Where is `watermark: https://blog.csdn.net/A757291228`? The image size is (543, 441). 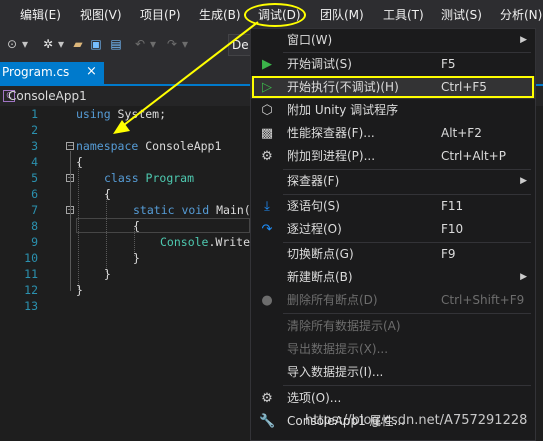
watermark: https://blog.csdn.net/A757291228 is located at coordinates (416, 420).